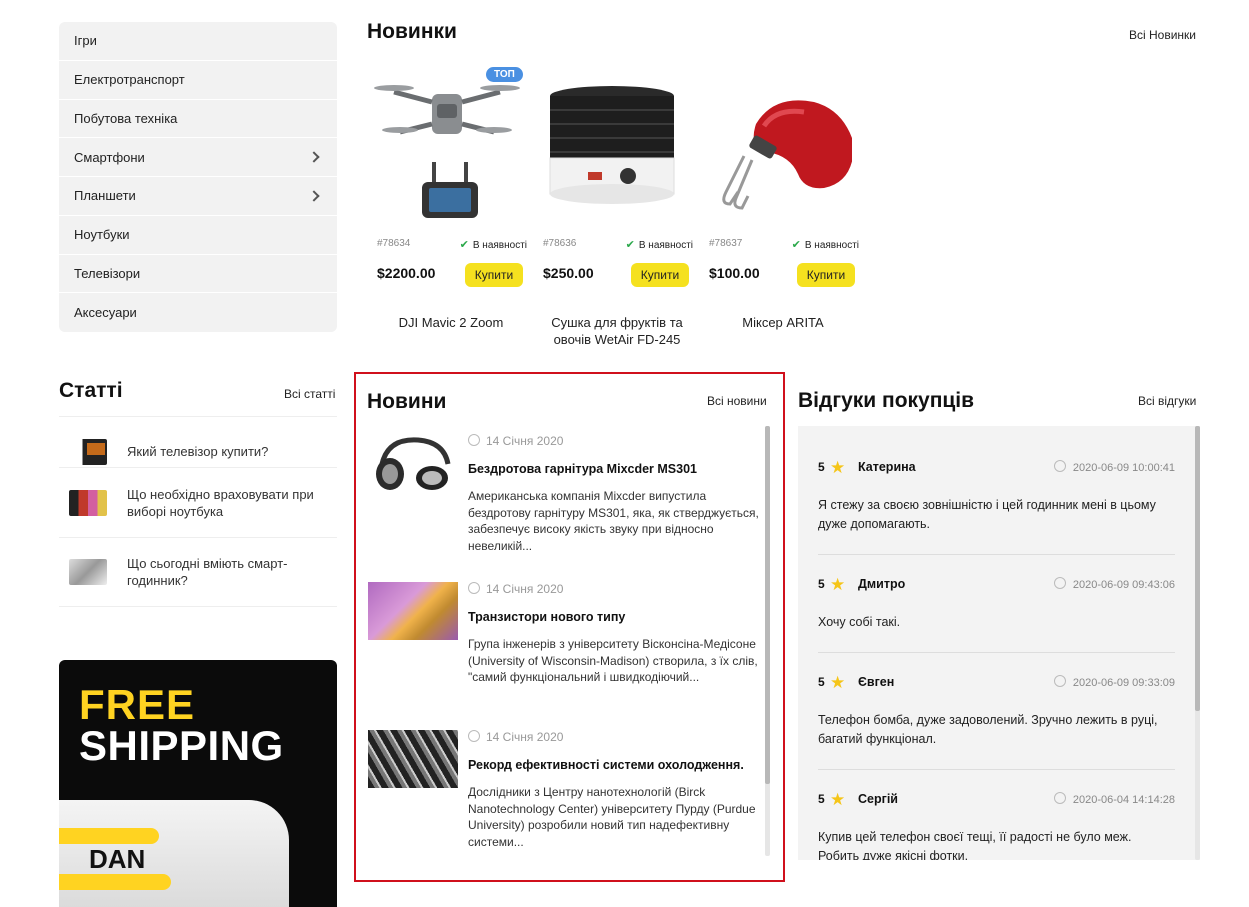 The width and height of the screenshot is (1249, 907). I want to click on category-item-electric-transport: Електротранспорт, so click(198, 80).